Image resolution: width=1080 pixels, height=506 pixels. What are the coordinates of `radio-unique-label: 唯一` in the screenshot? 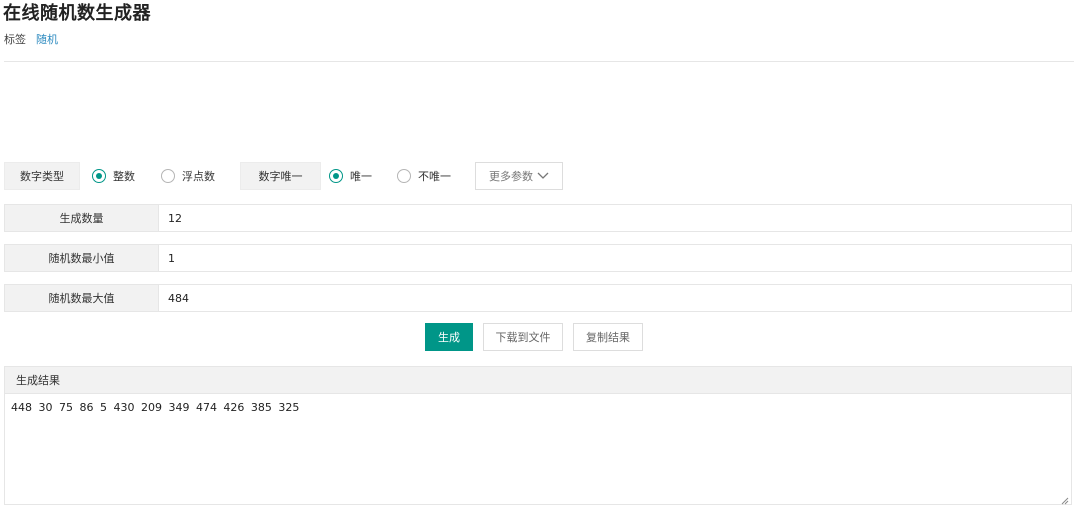 It's located at (361, 176).